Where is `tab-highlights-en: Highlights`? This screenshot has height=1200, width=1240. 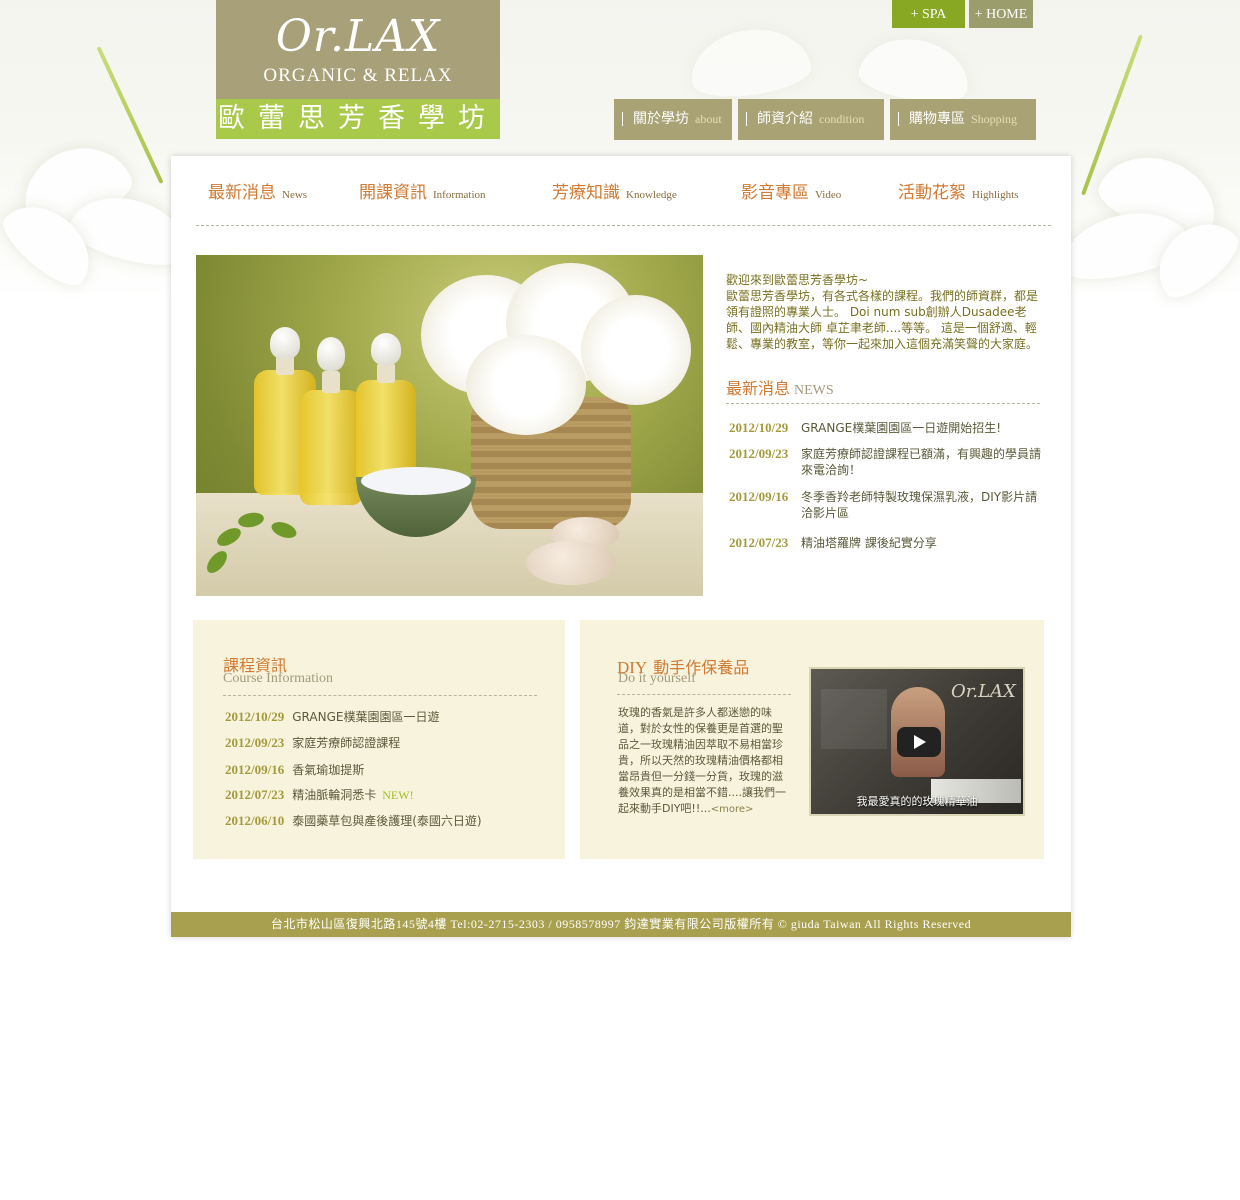
tab-highlights-en: Highlights is located at coordinates (995, 195).